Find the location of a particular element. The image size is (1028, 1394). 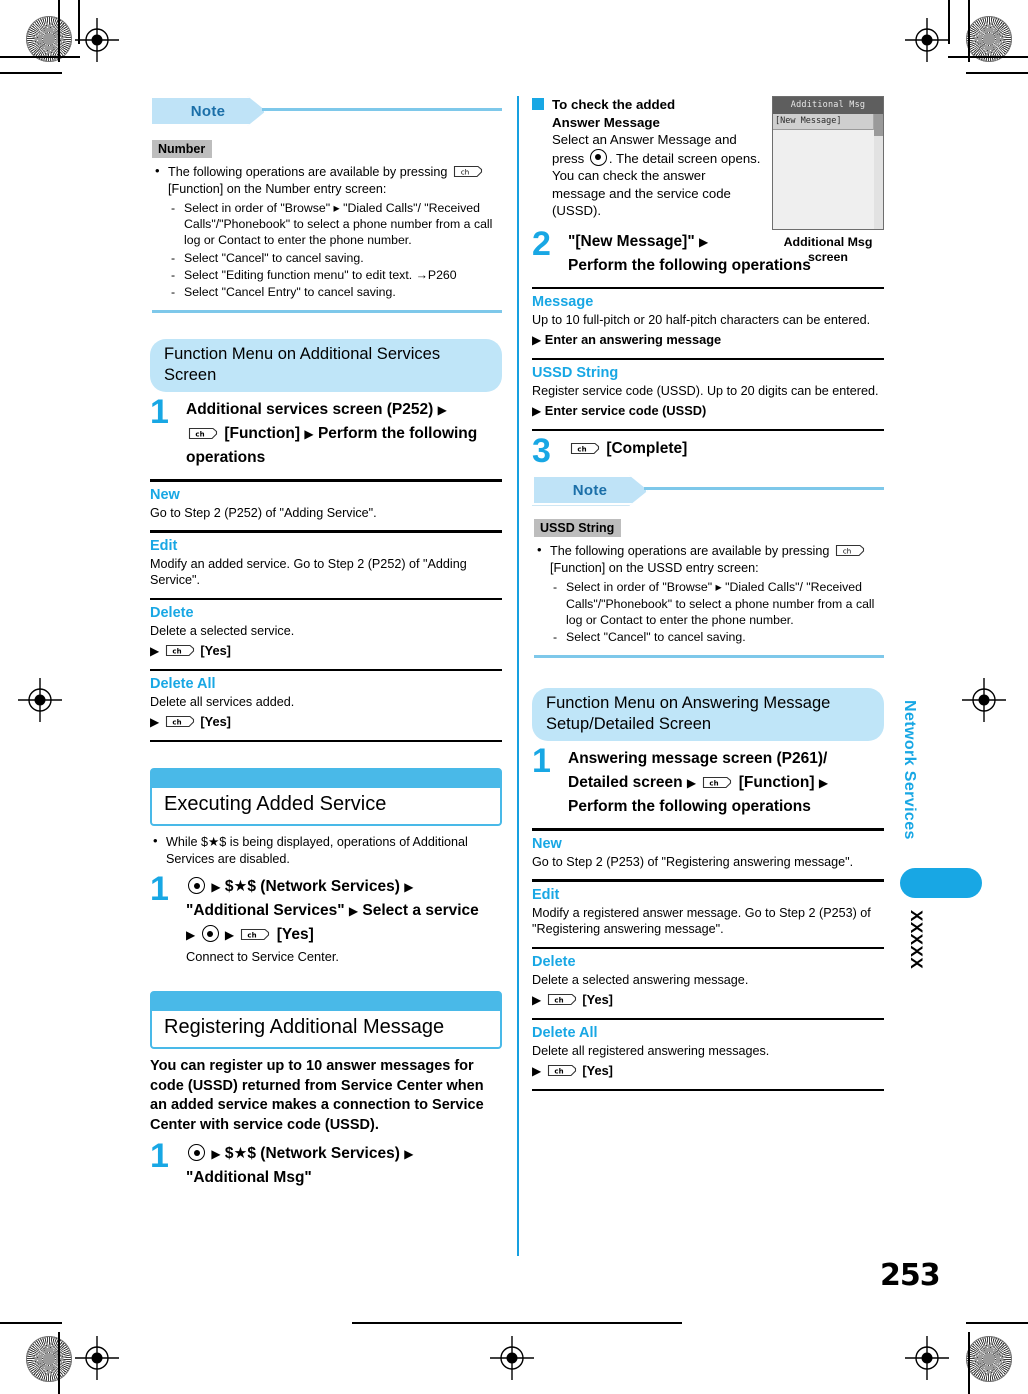

crop-mark-bl-h is located at coordinates (31, 1323).